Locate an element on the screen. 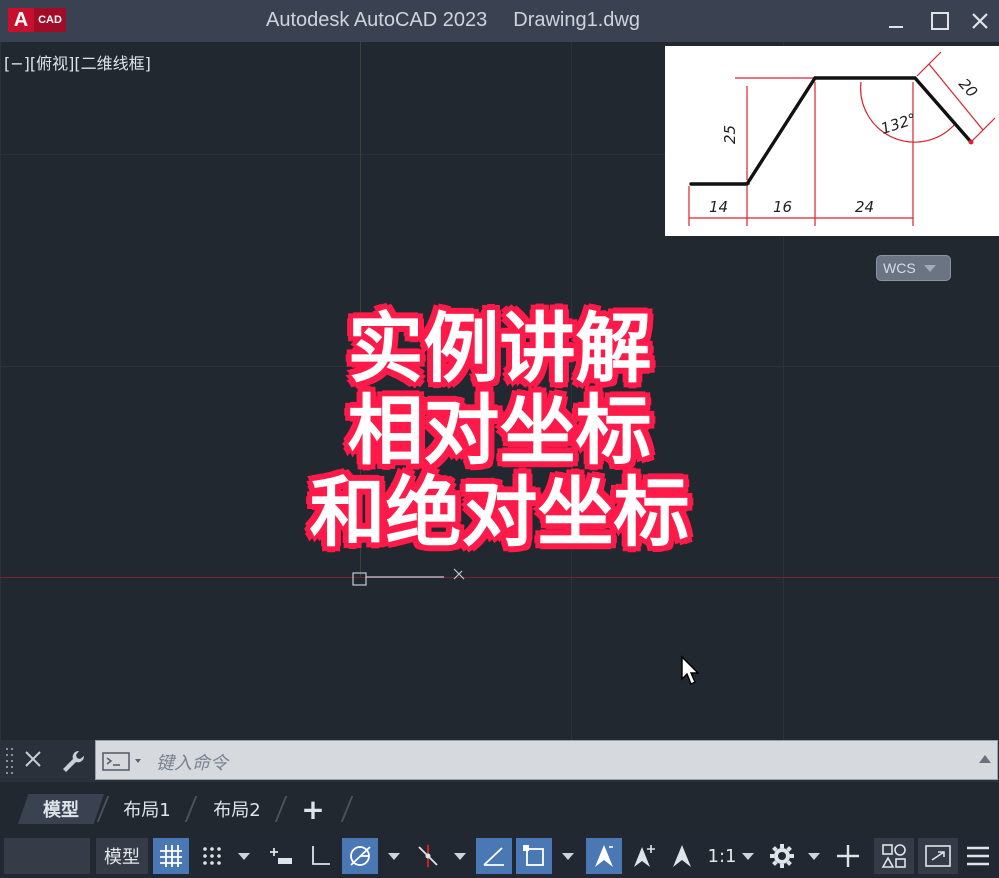 This screenshot has width=999, height=878. gear-icon is located at coordinates (782, 856).